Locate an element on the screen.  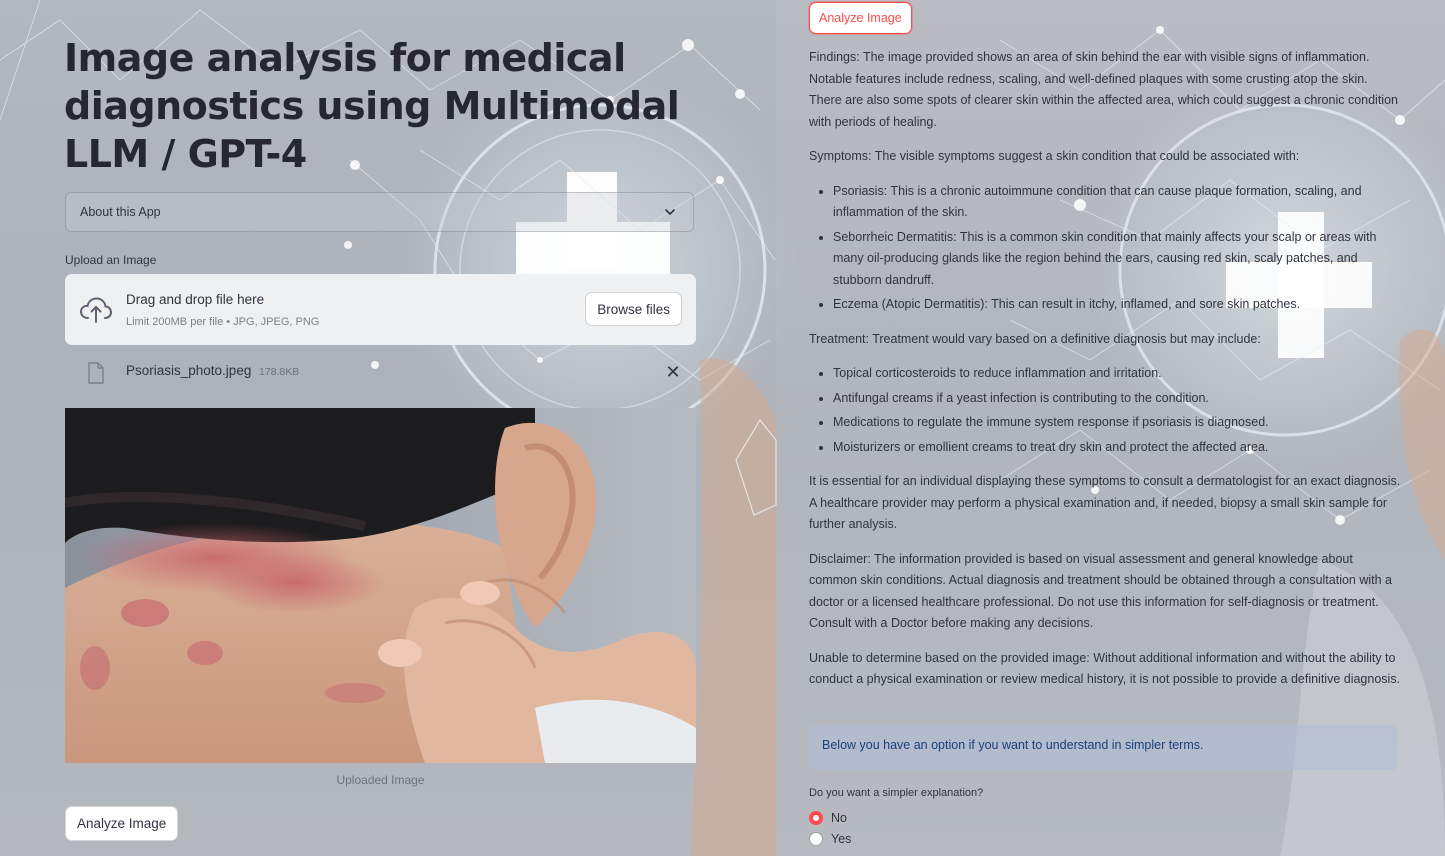
uploaded-file-row: Psoriasis_photo.jpeg 178.8KB ✕ is located at coordinates (380, 372).